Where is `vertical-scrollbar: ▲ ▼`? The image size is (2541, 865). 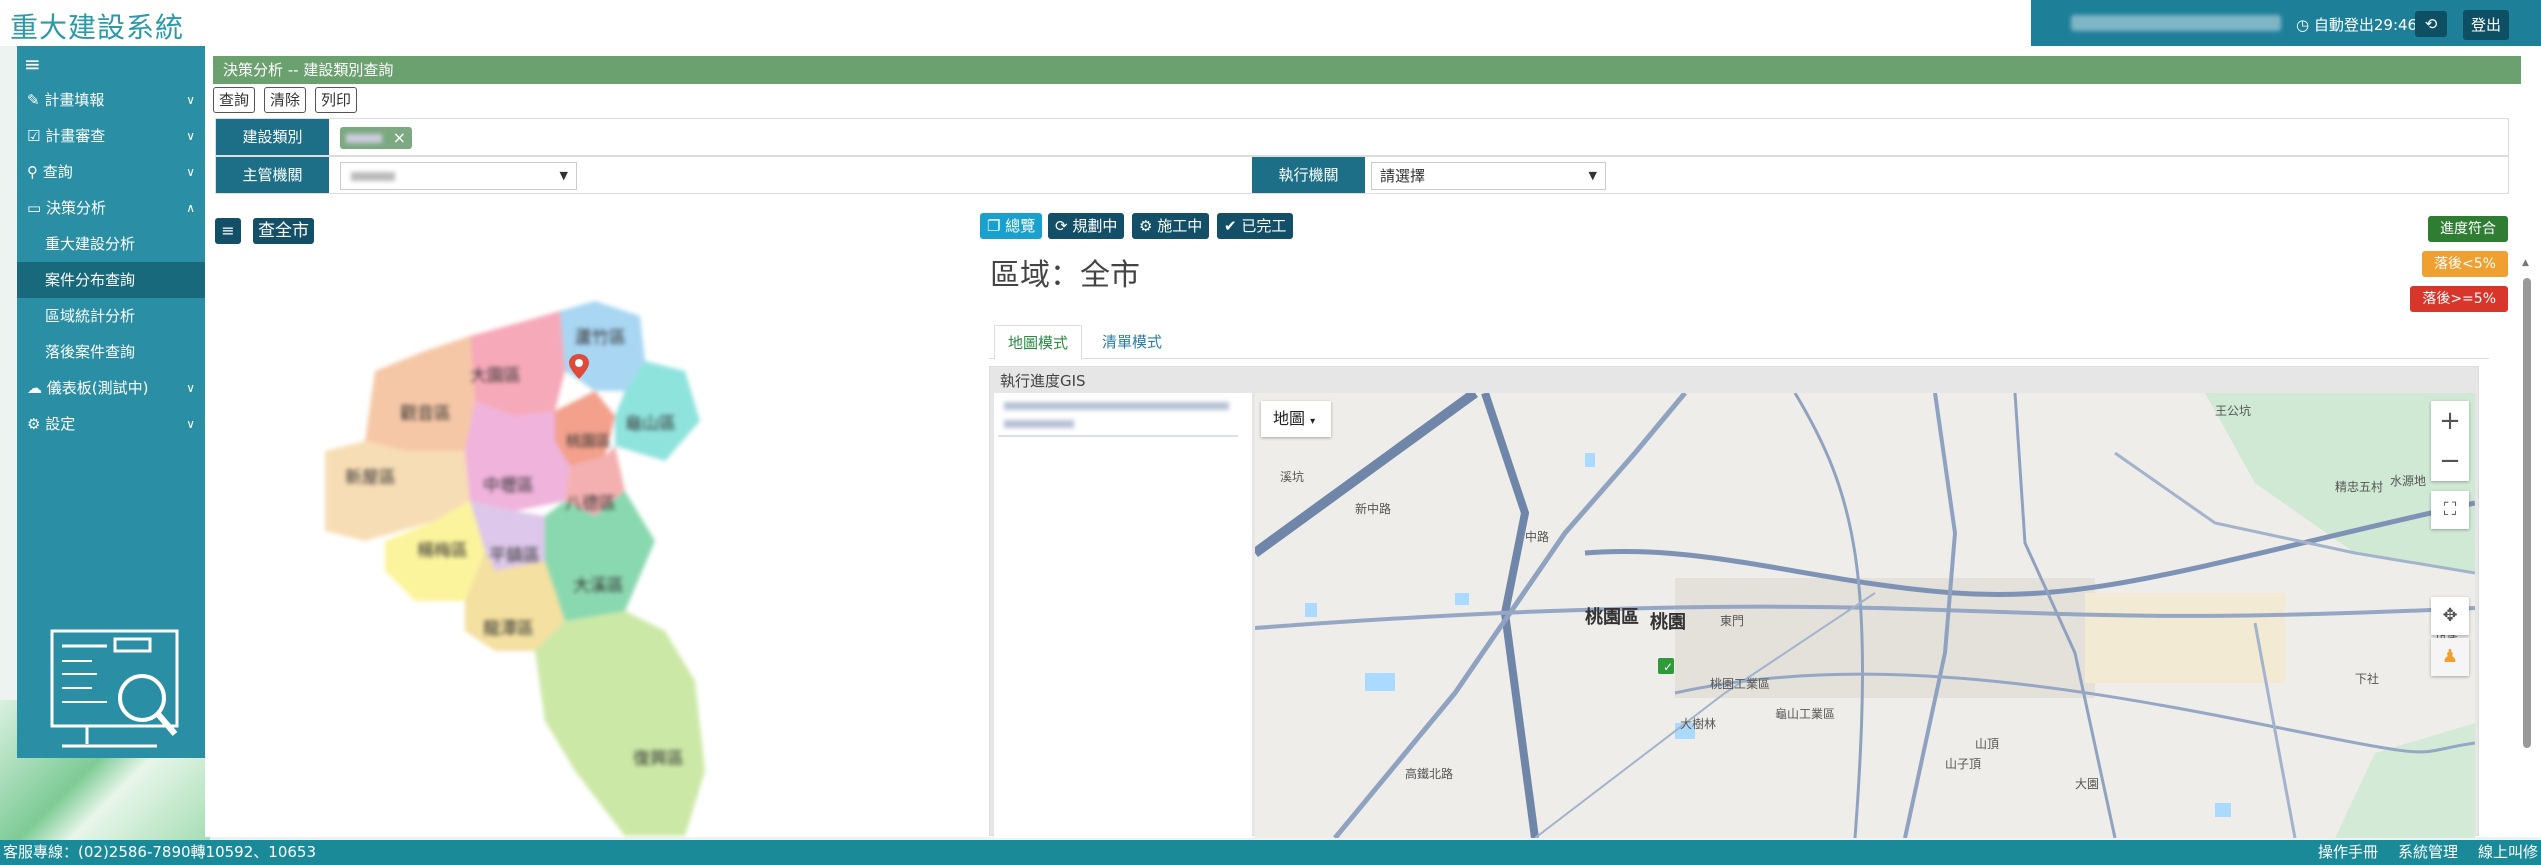 vertical-scrollbar: ▲ ▼ is located at coordinates (2527, 561).